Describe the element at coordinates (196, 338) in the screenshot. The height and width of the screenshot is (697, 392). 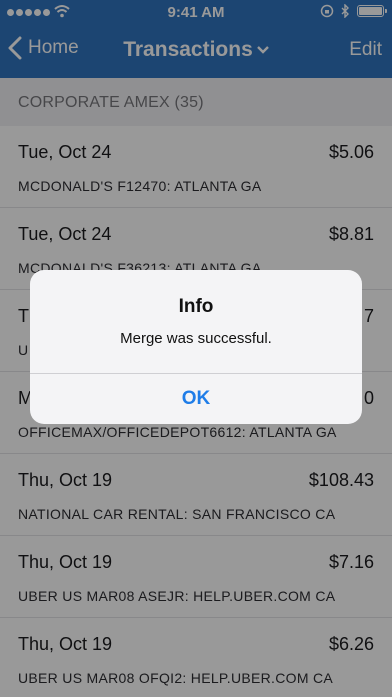
I see `alert-message: Merge was successful.` at that location.